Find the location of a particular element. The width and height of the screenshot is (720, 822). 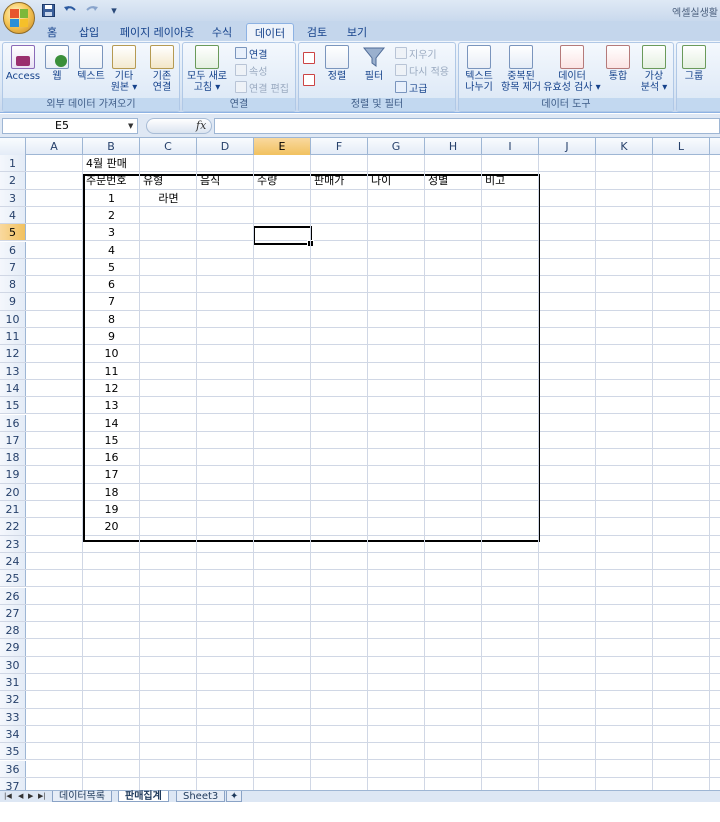

sheet-tab-sheet3: Sheet3 is located at coordinates (201, 796).